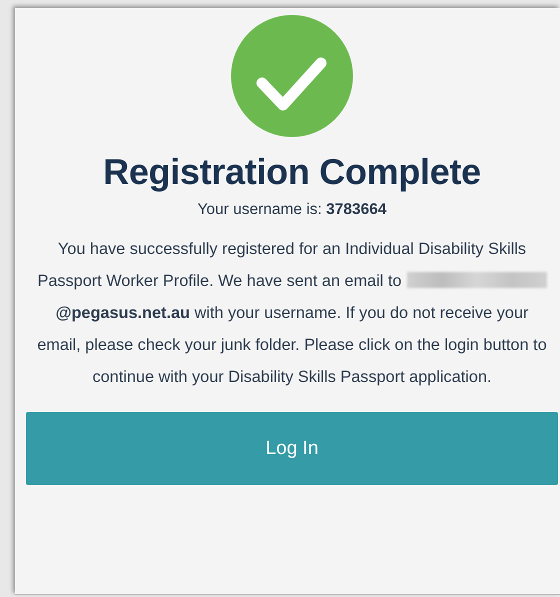 This screenshot has width=560, height=597. I want to click on username-text: Your username is: 3783664, so click(291, 210).